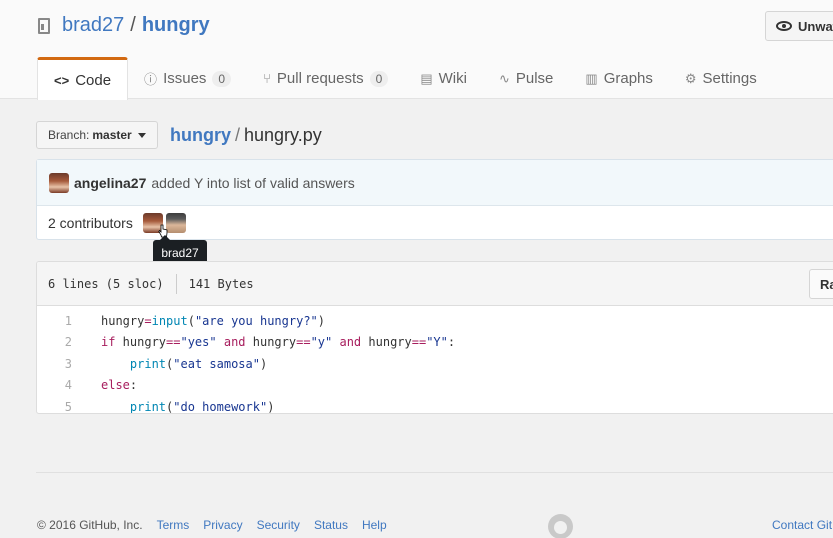  I want to click on footer-link-terms: Terms, so click(173, 525).